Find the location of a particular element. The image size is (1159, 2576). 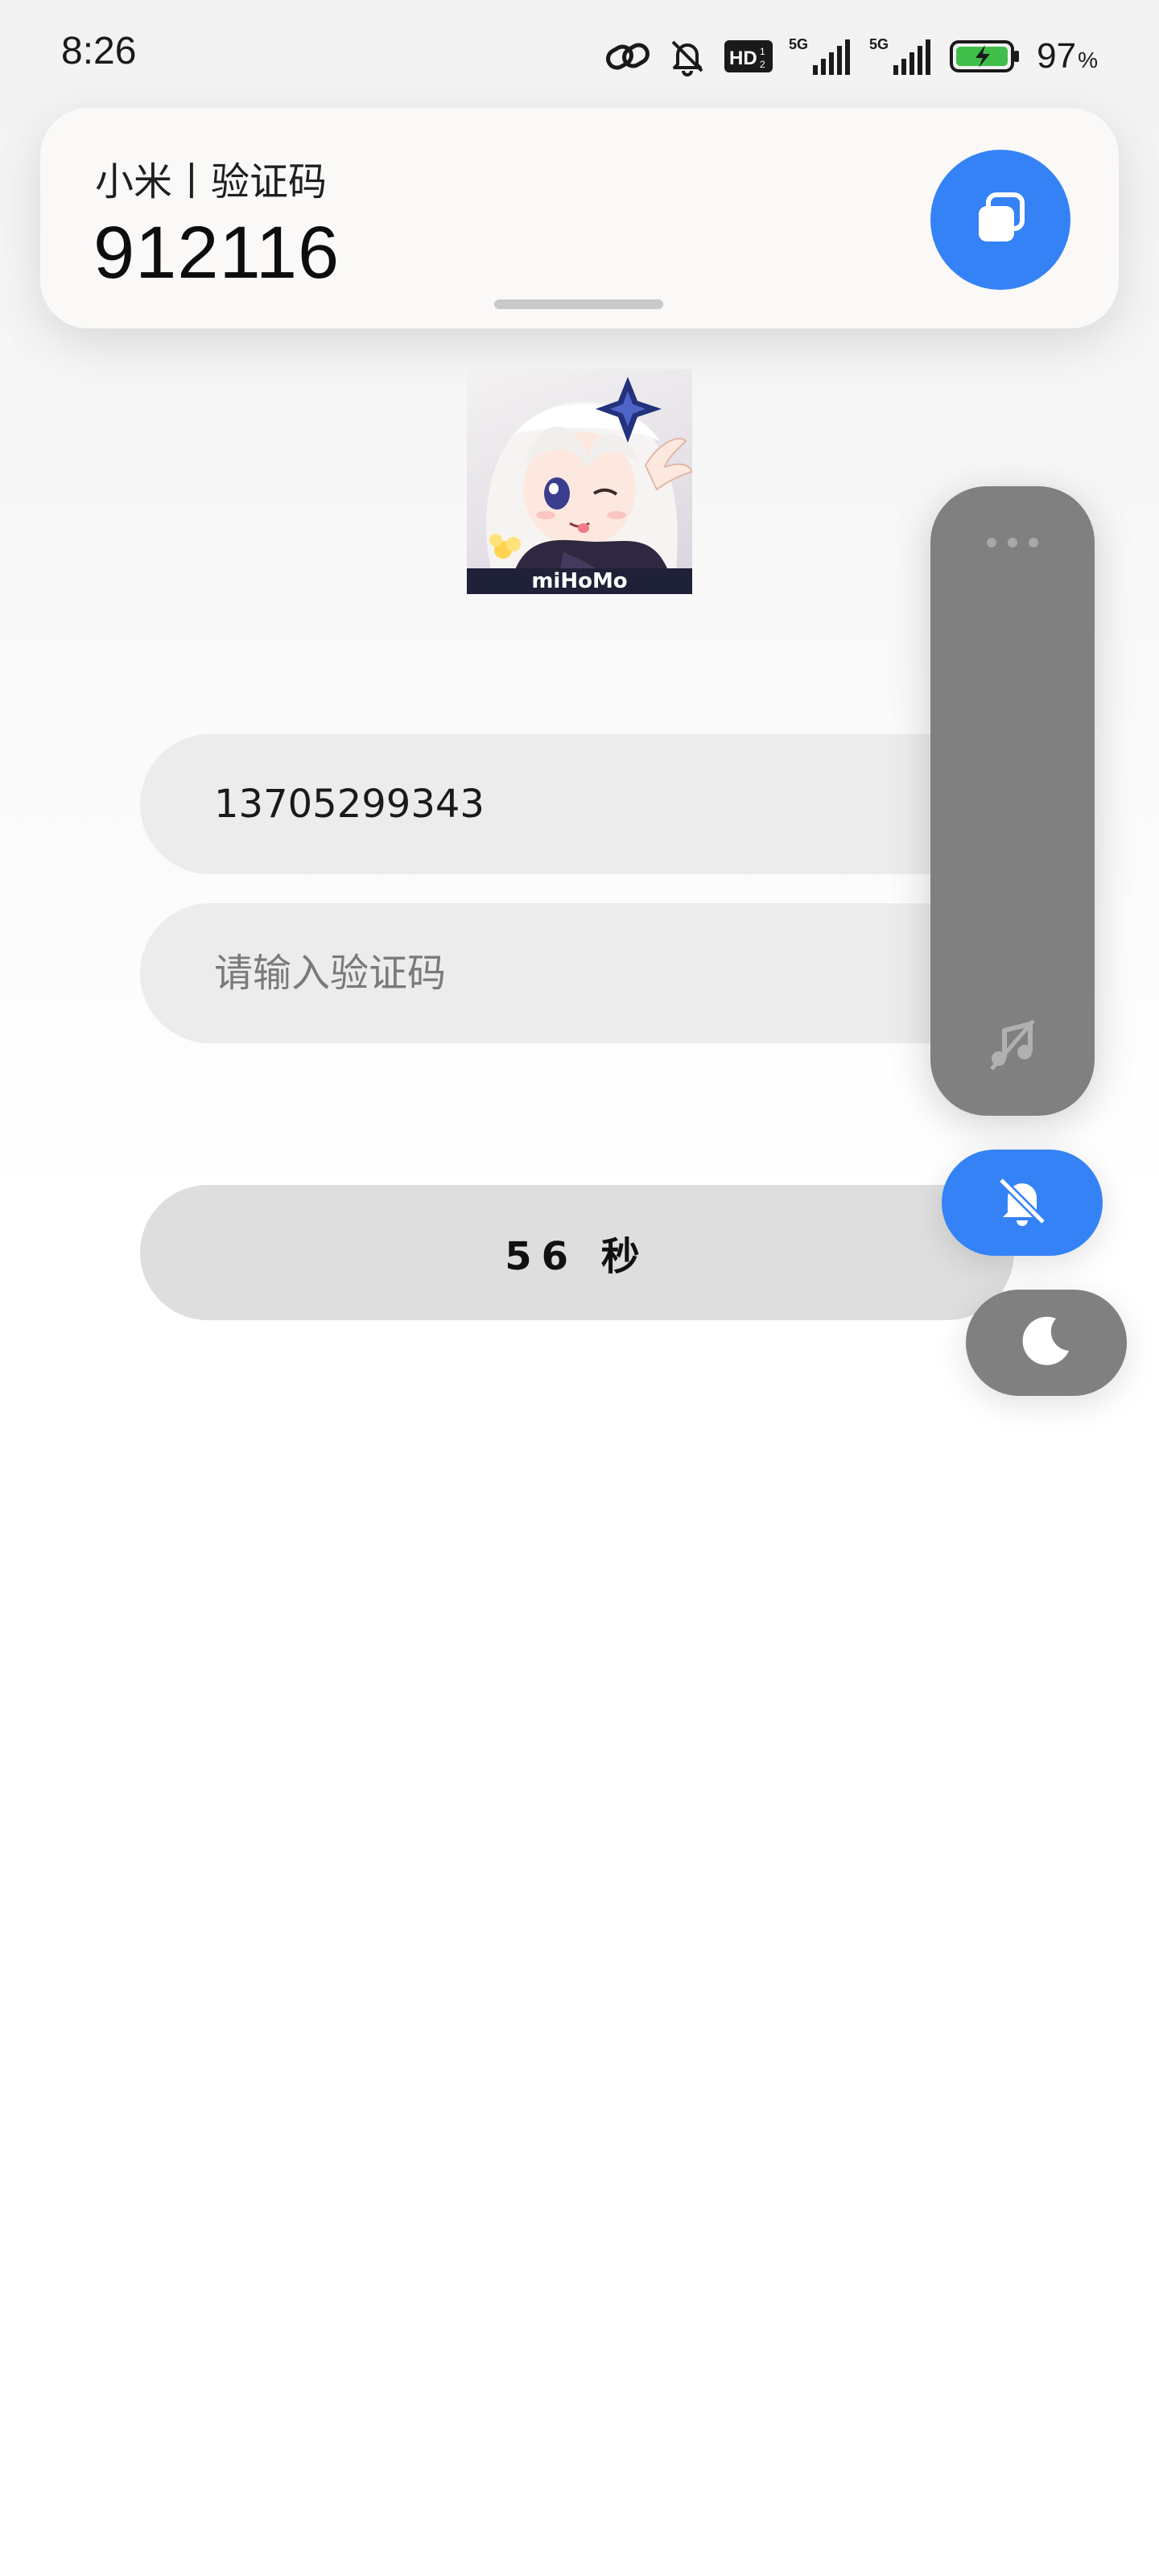

copy-code-button is located at coordinates (1000, 220).